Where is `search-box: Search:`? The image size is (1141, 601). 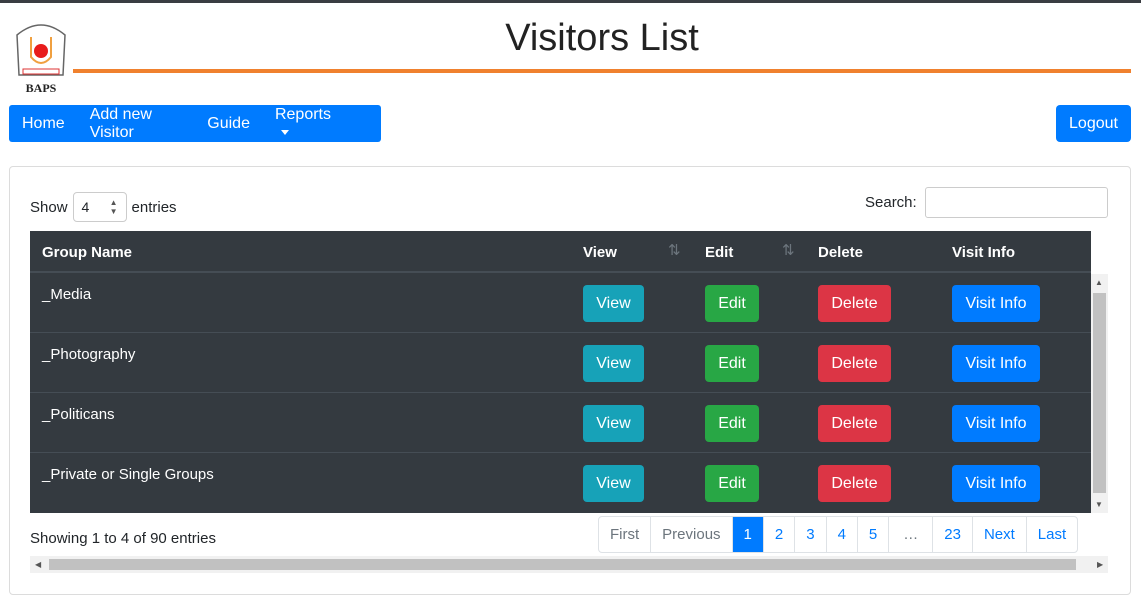
search-box: Search: is located at coordinates (986, 202).